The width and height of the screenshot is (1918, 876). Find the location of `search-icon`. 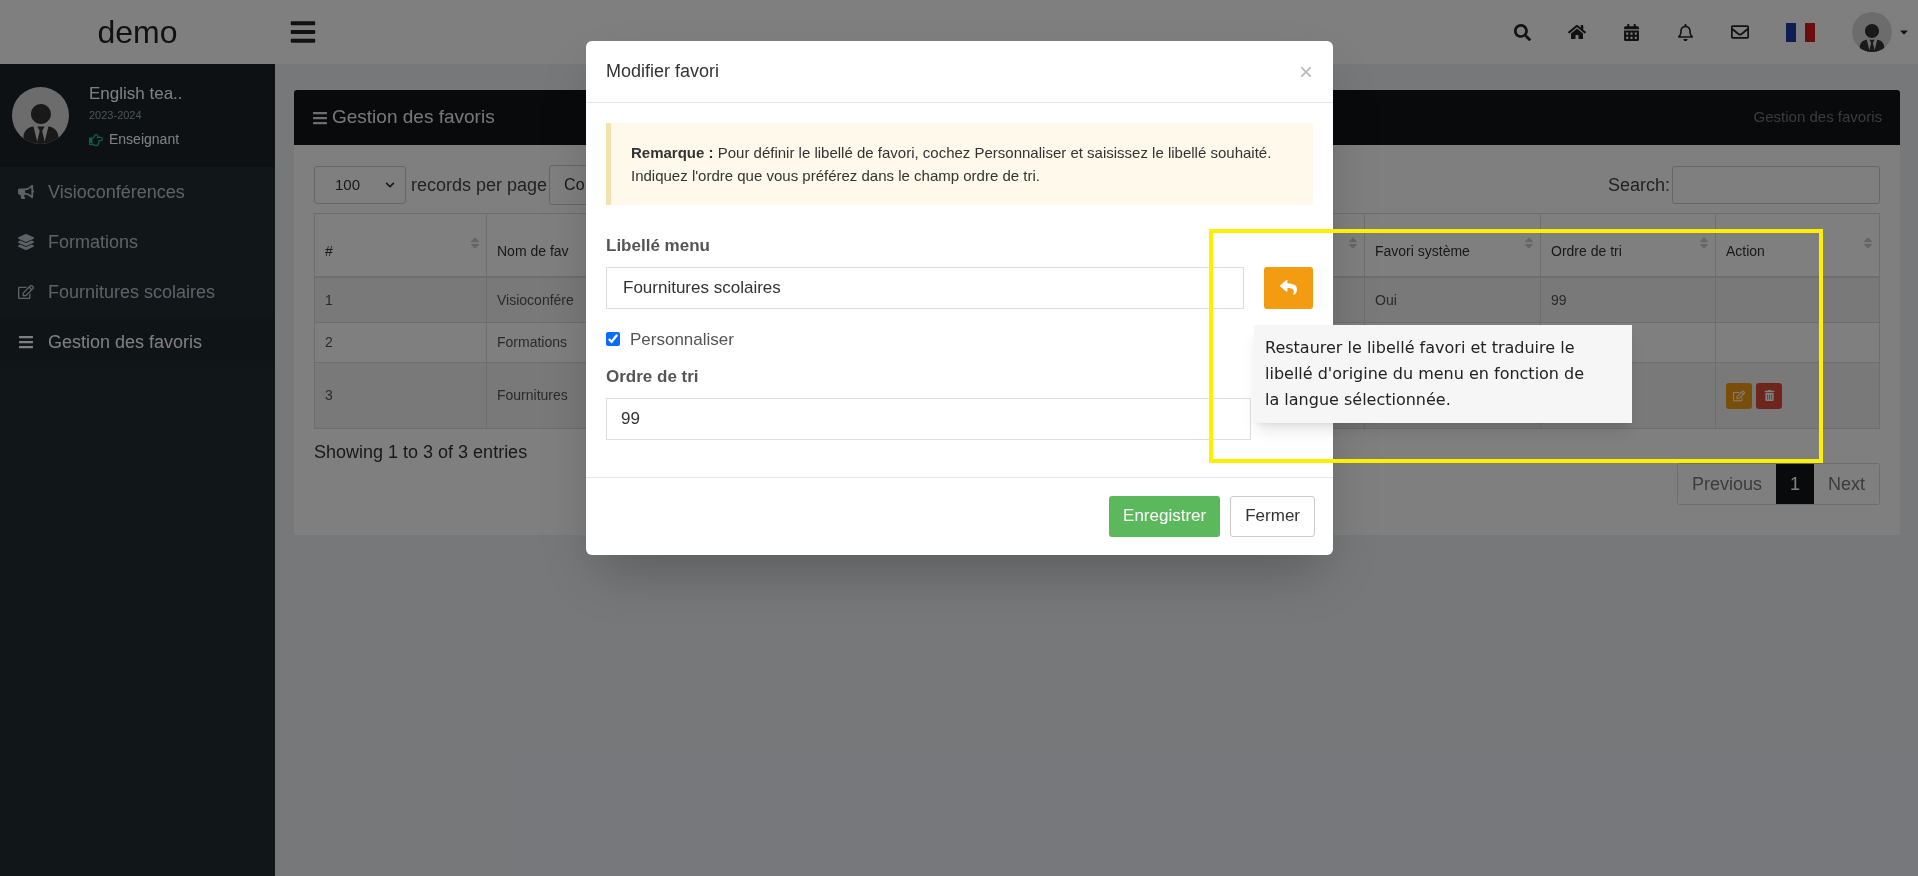

search-icon is located at coordinates (1522, 32).